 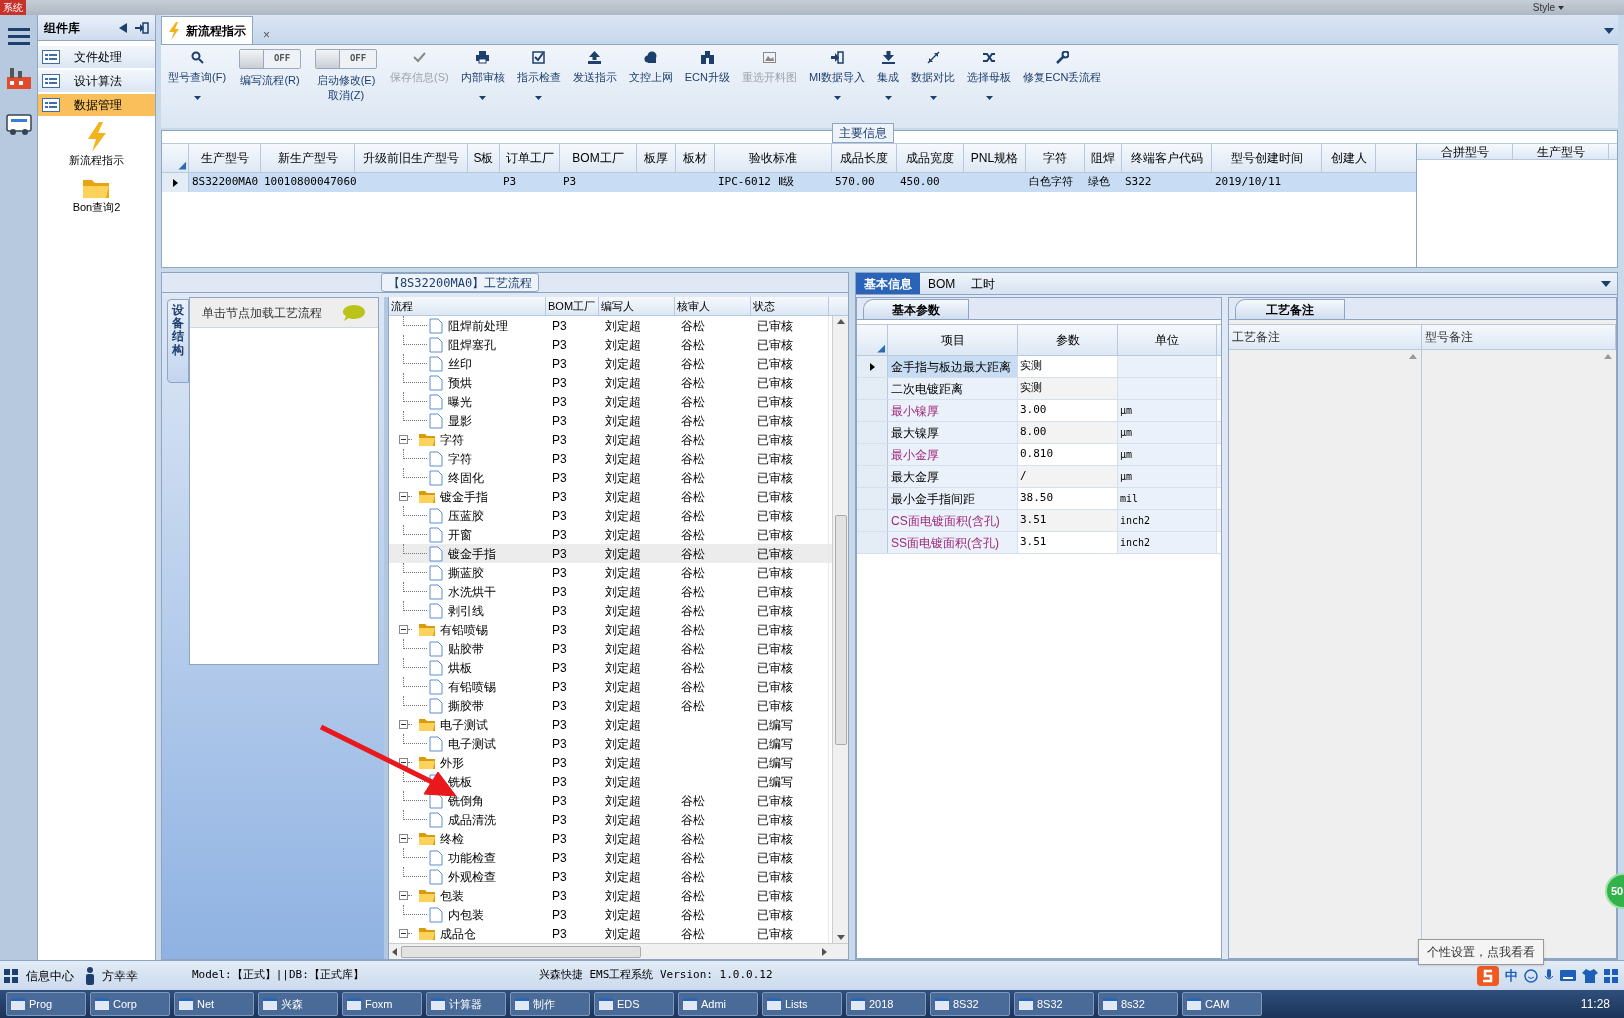 I want to click on table-cell-text: 二次电镀距离, so click(x=927, y=389).